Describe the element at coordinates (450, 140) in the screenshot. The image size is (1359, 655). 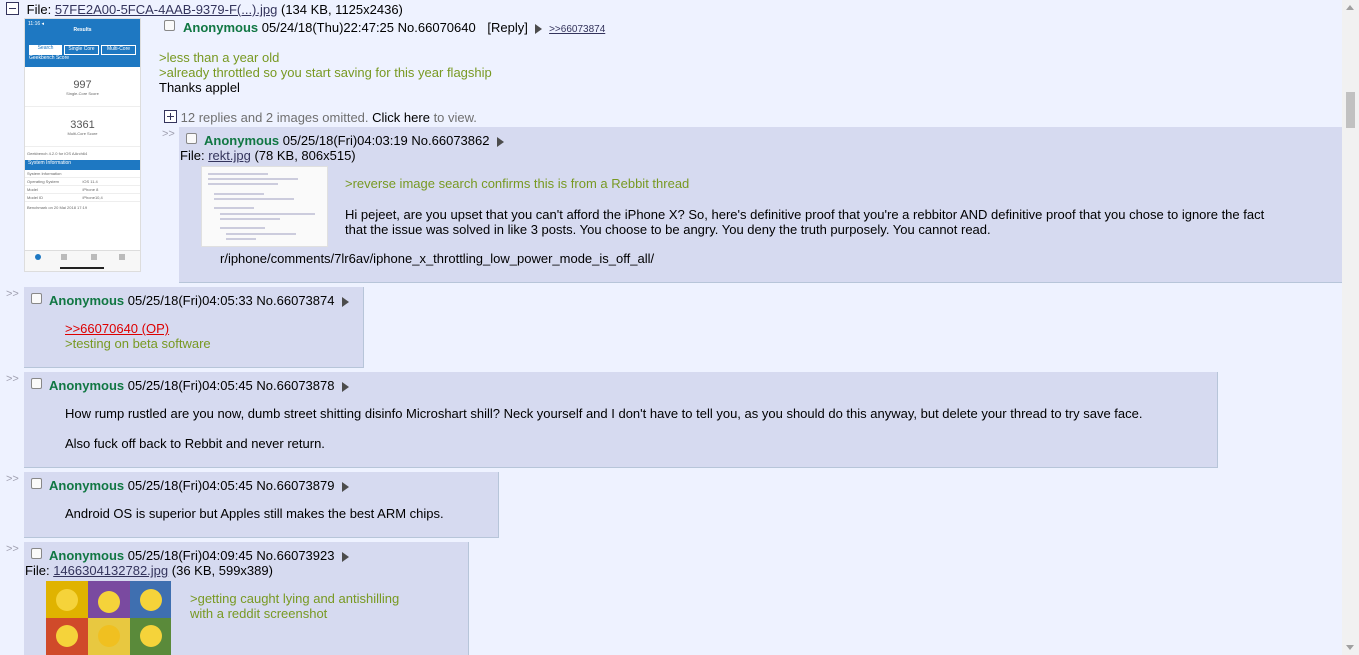
I see `post-number: No.66073862` at that location.